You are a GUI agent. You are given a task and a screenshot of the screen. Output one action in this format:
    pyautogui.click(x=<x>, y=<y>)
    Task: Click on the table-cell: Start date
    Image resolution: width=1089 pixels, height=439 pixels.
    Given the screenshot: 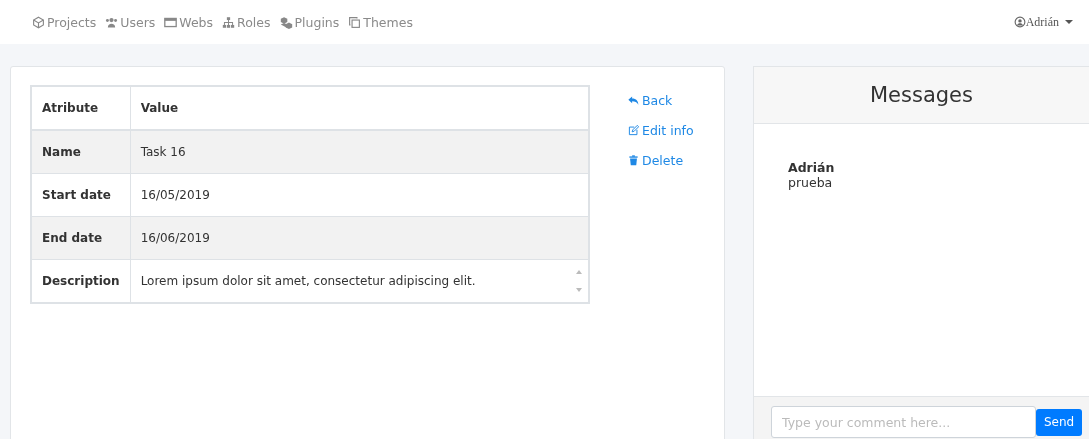 What is the action you would take?
    pyautogui.click(x=81, y=195)
    